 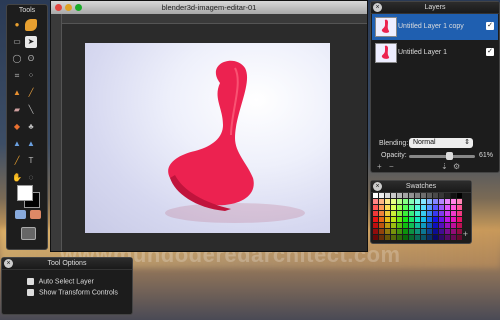 I want to click on merge-layer-icon: ⇣, so click(x=444, y=166).